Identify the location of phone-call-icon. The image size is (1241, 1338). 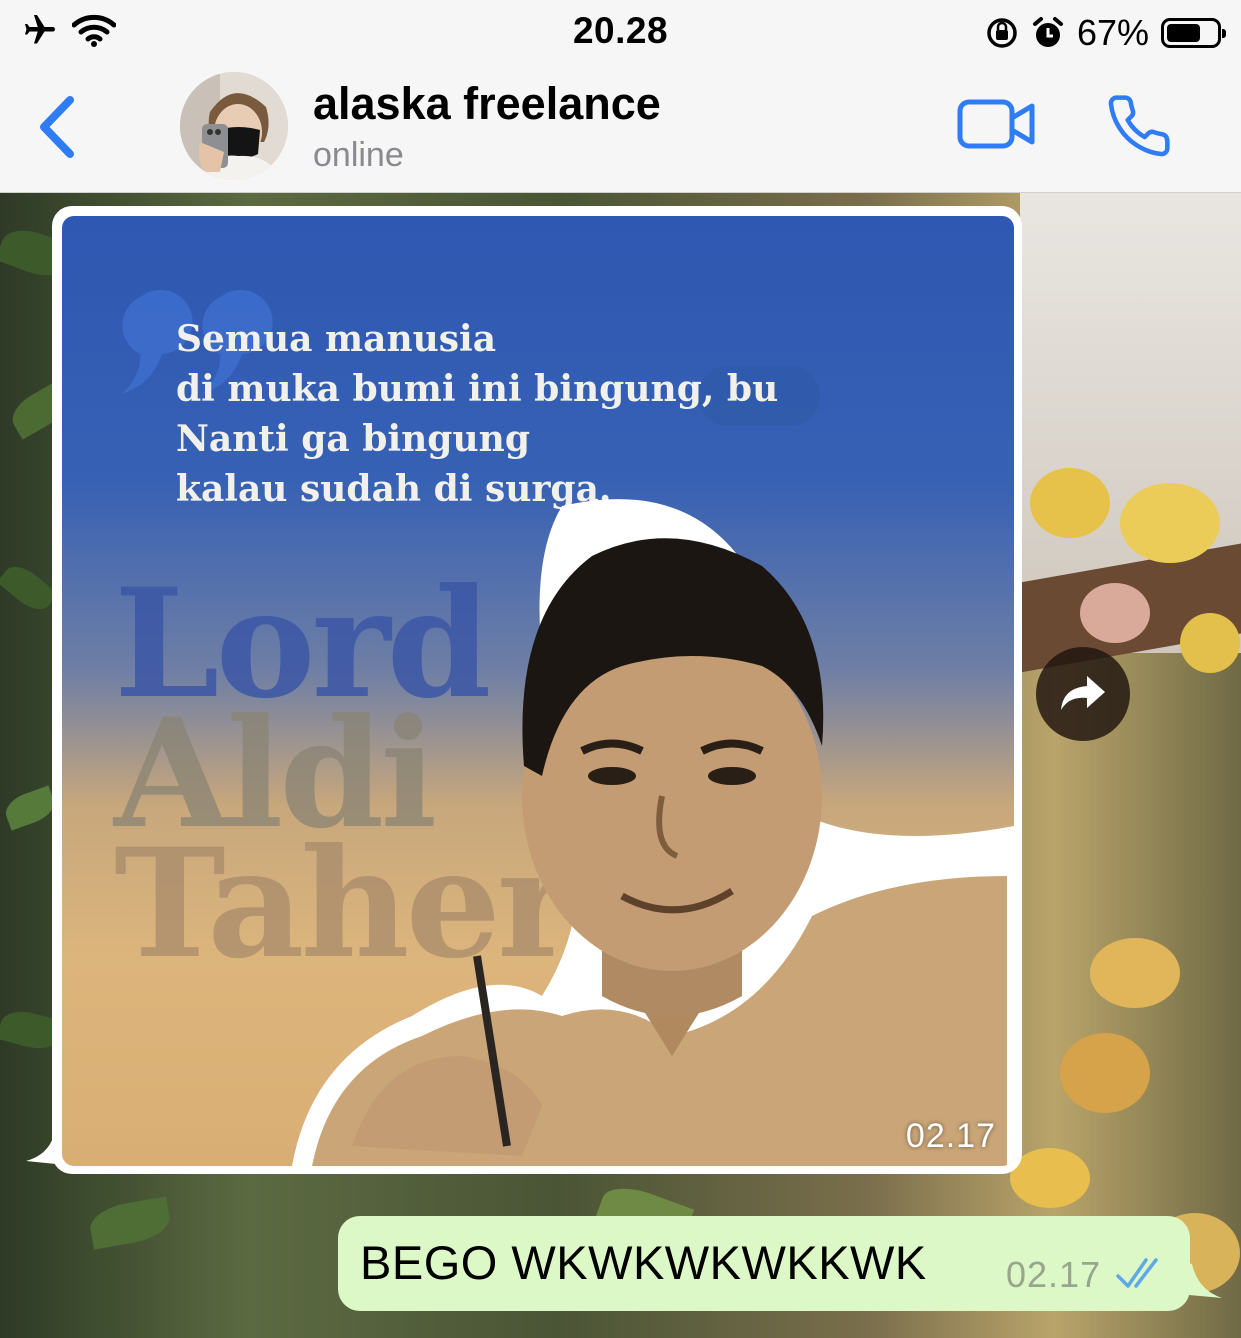
(1139, 126).